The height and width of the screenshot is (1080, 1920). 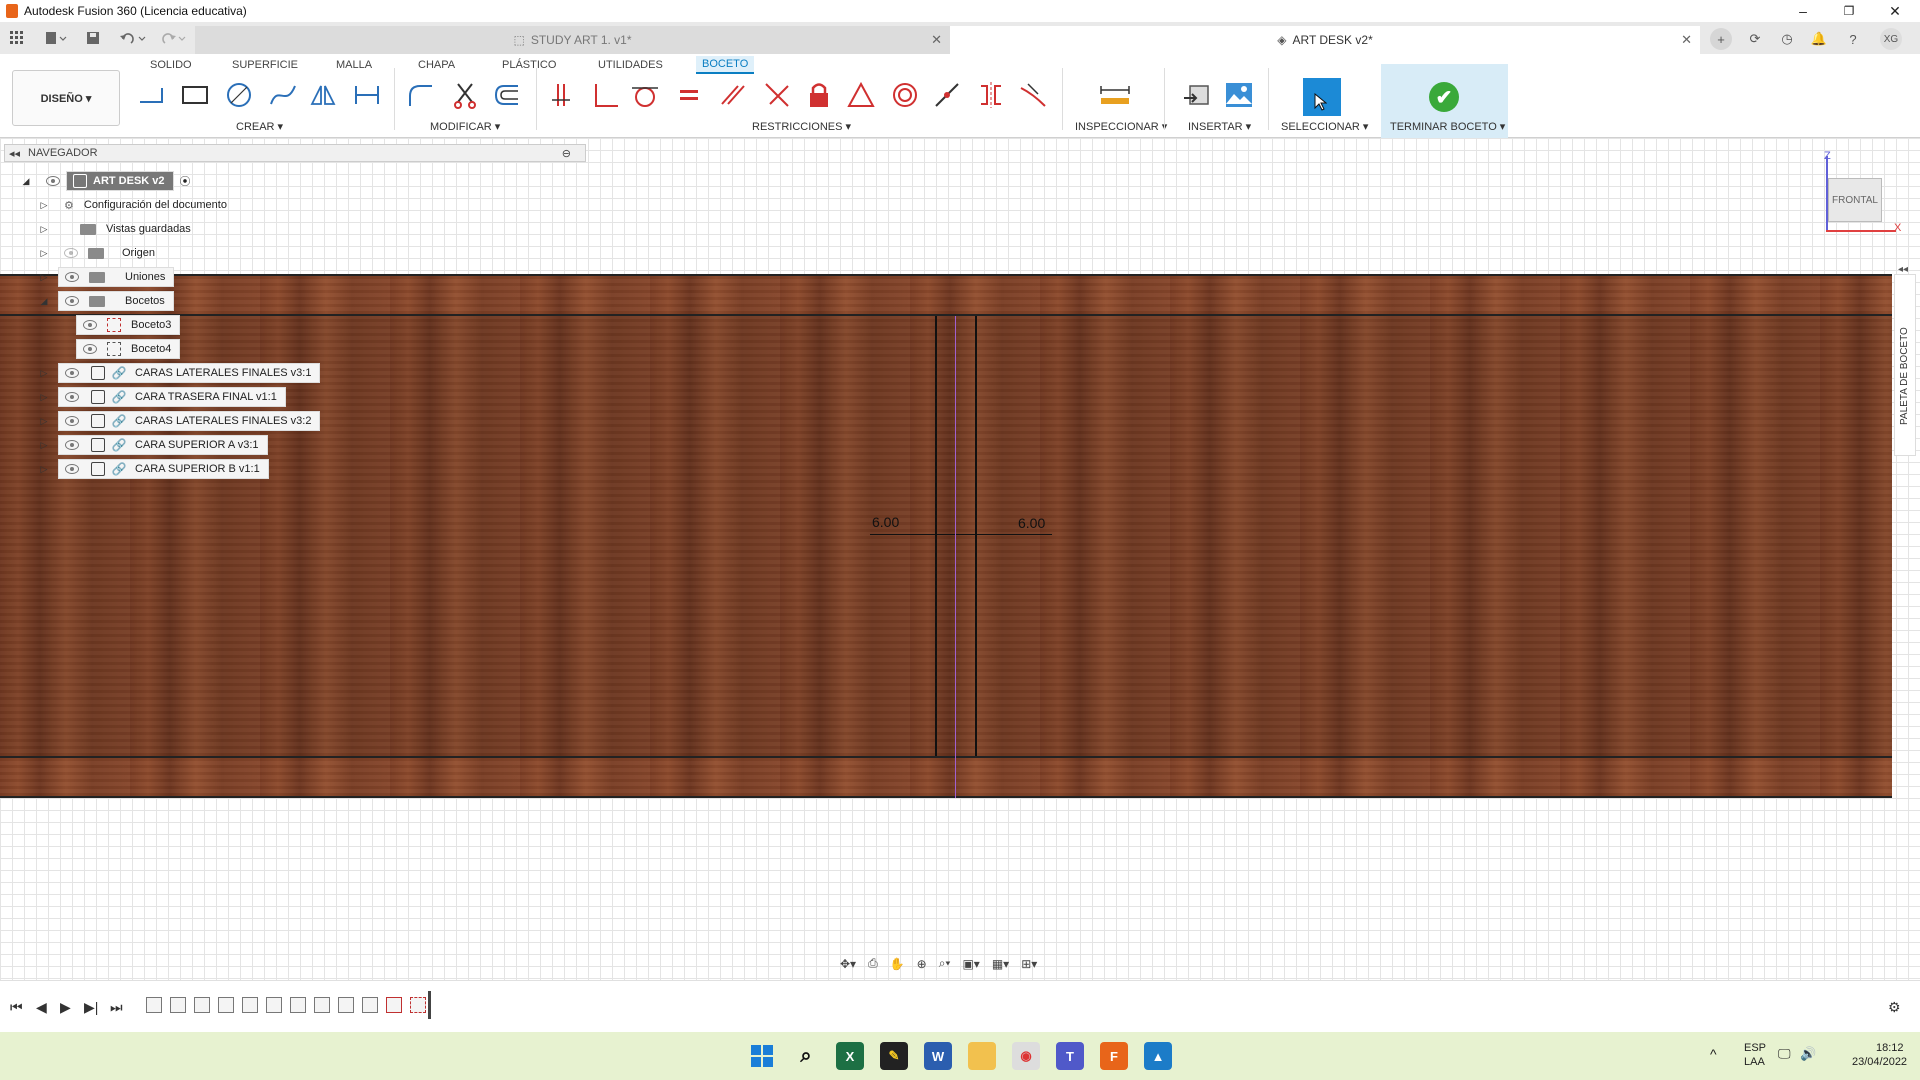 I want to click on create-group-label: CREAR ▾, so click(x=259, y=126).